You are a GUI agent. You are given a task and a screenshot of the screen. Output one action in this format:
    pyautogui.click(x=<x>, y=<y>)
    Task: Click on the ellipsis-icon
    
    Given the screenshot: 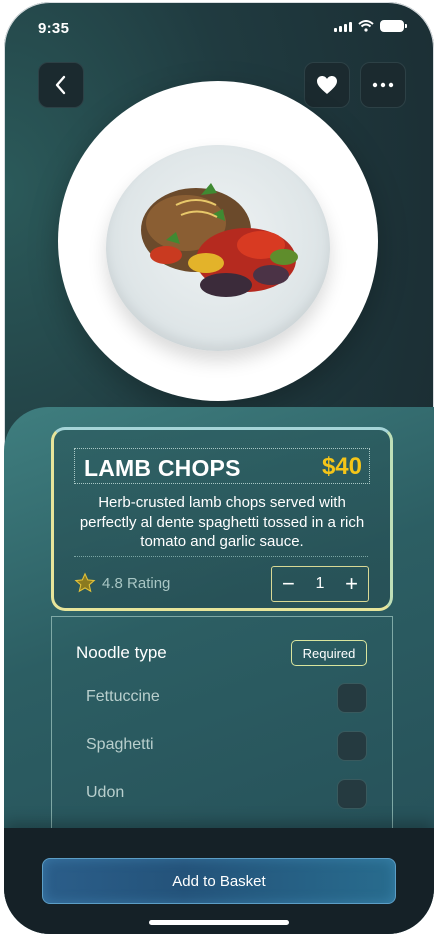 What is the action you would take?
    pyautogui.click(x=383, y=85)
    